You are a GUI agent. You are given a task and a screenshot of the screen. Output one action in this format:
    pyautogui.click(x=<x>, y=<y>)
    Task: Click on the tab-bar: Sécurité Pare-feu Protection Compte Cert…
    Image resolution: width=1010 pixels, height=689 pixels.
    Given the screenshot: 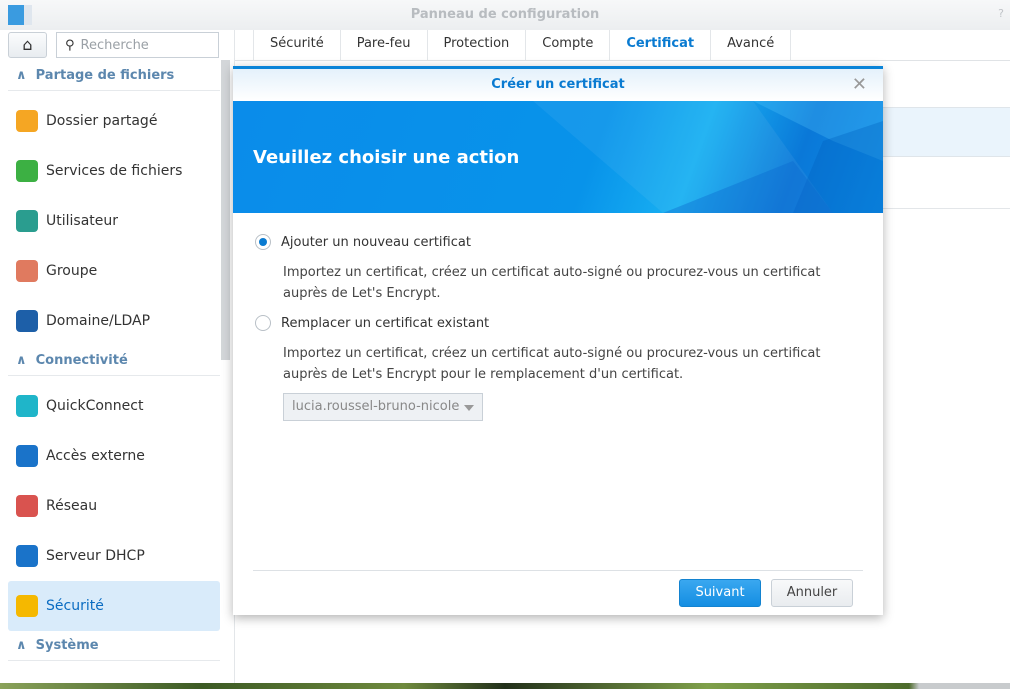 What is the action you would take?
    pyautogui.click(x=522, y=45)
    